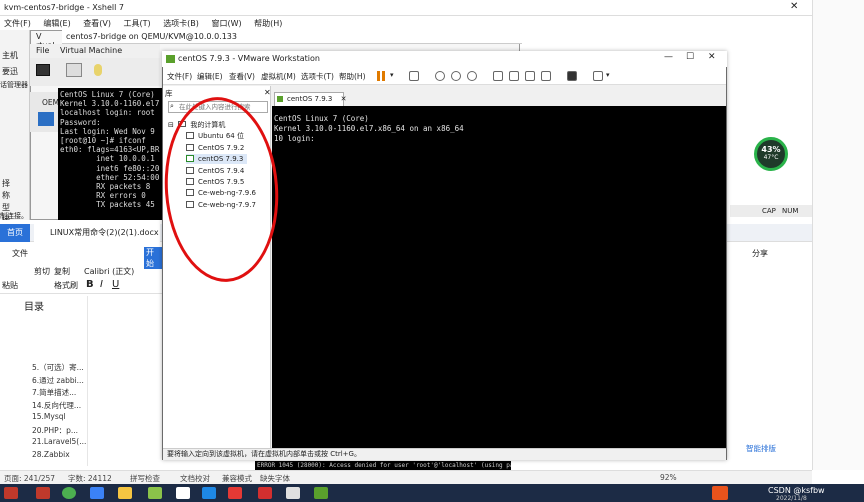 The height and width of the screenshot is (502, 864). Describe the element at coordinates (598, 76) in the screenshot. I see `stretch-view-icon` at that location.